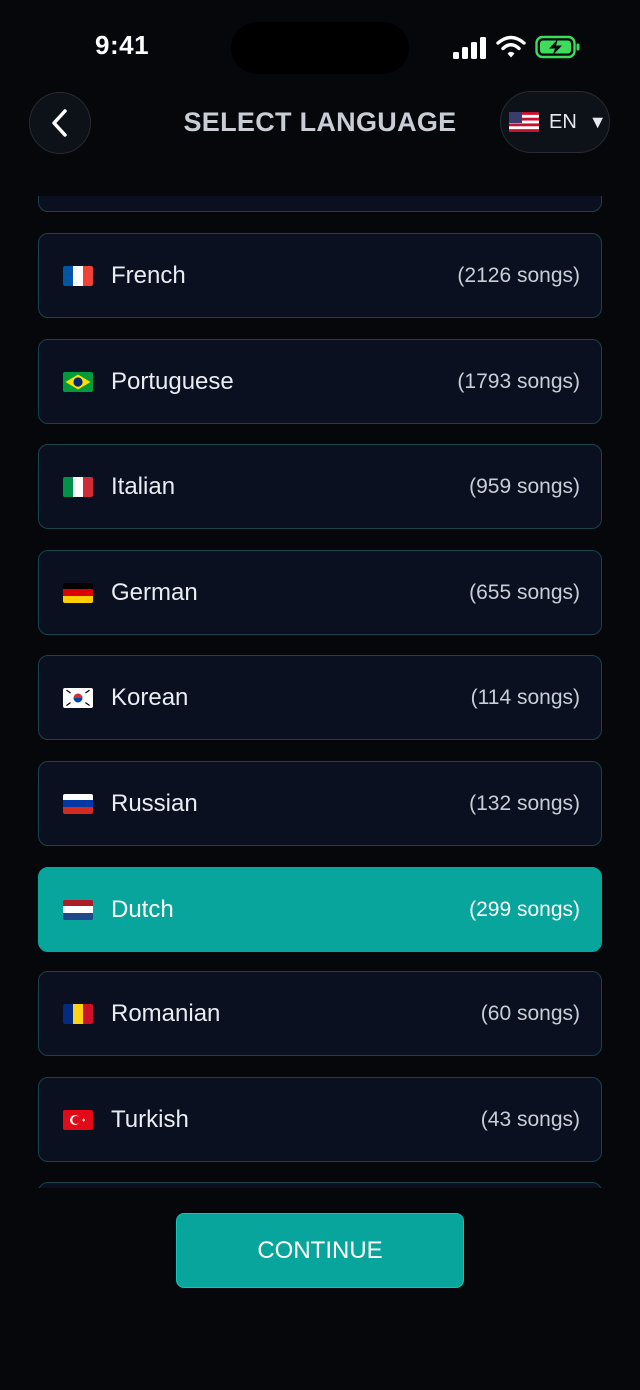  What do you see at coordinates (154, 803) in the screenshot?
I see `language-name: Russian` at bounding box center [154, 803].